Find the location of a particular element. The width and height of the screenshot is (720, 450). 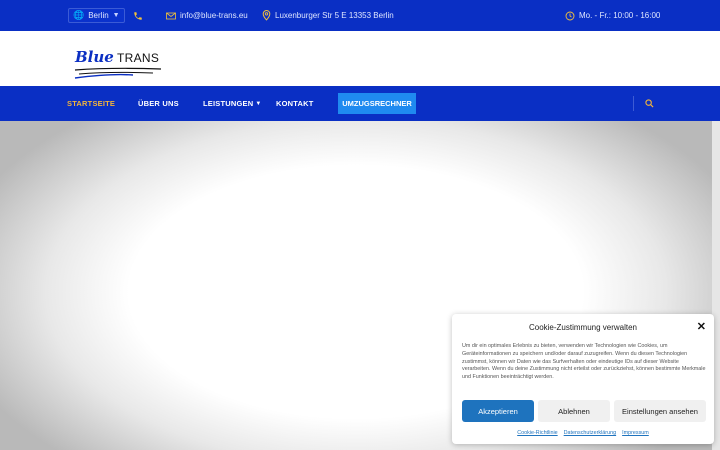

email-text: info@blue-trans.eu is located at coordinates (214, 15).